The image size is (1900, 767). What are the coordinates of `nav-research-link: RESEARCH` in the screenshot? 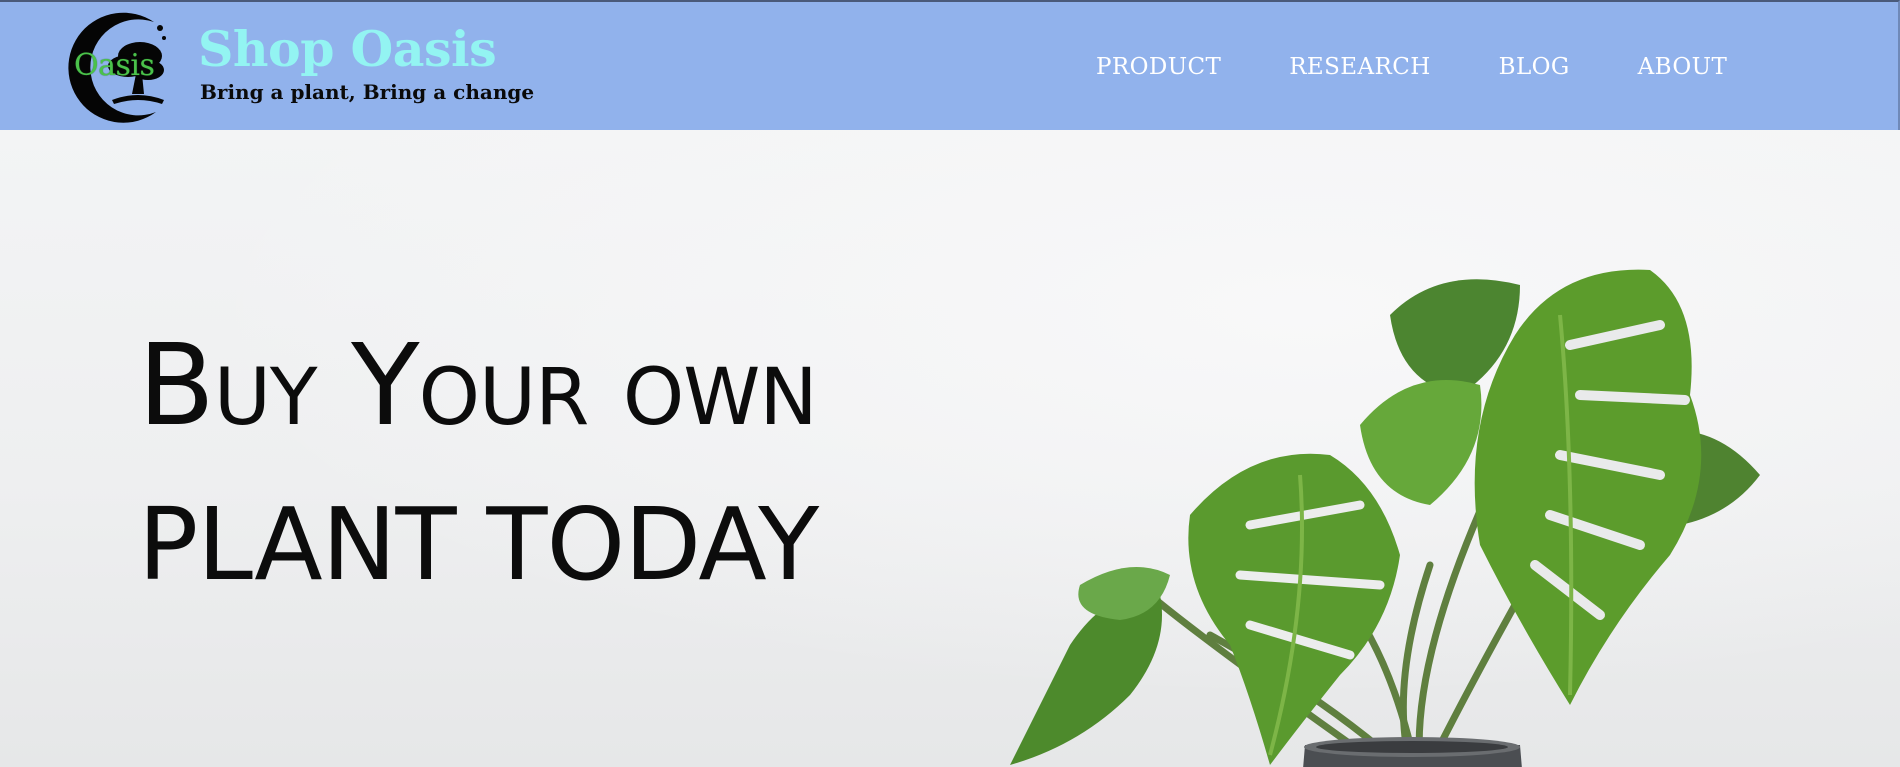 It's located at (1359, 67).